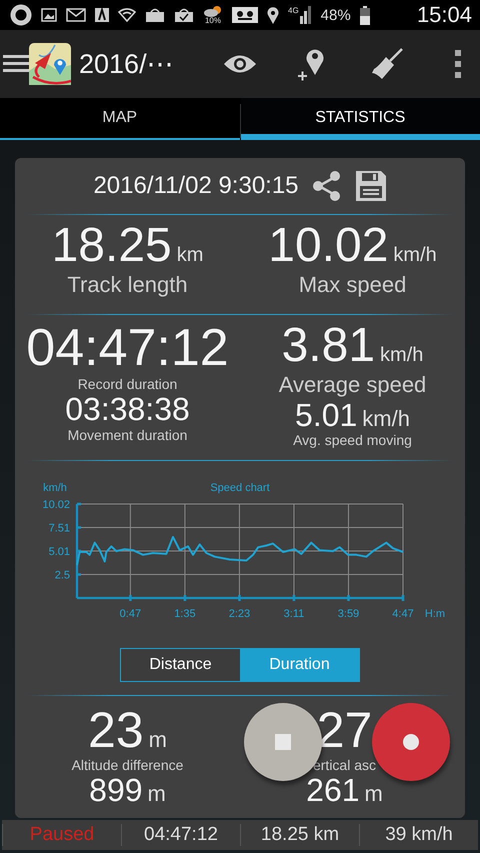 The image size is (480, 853). I want to click on stat-value: 03:38:38, so click(127, 410).